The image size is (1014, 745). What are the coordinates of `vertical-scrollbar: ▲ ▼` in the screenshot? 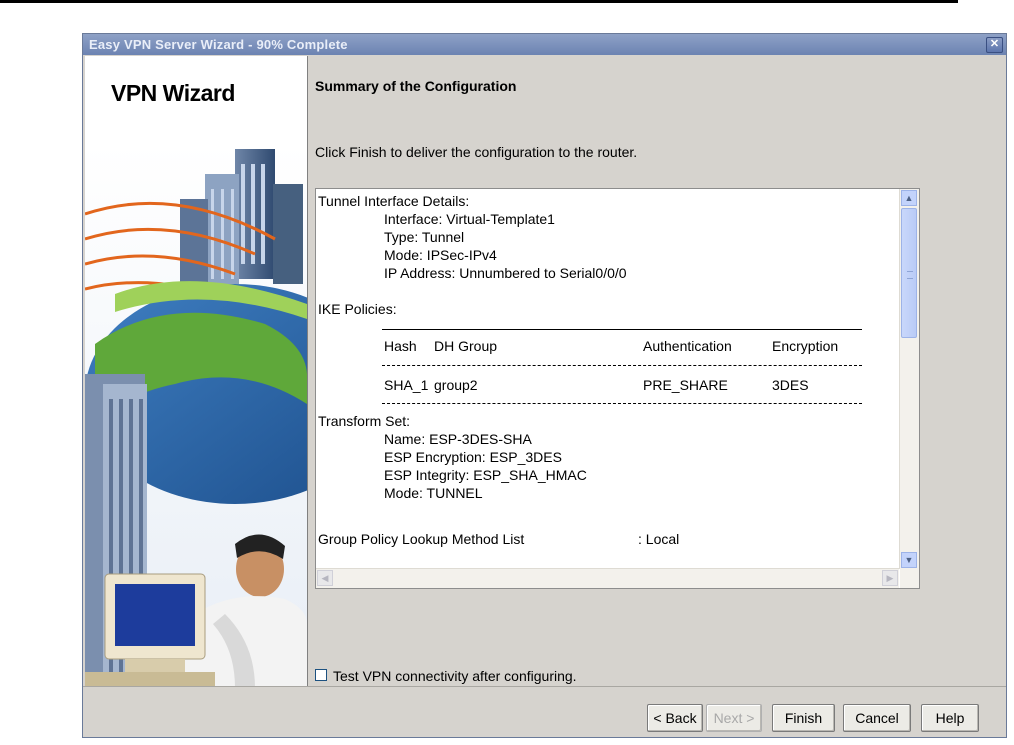 It's located at (909, 379).